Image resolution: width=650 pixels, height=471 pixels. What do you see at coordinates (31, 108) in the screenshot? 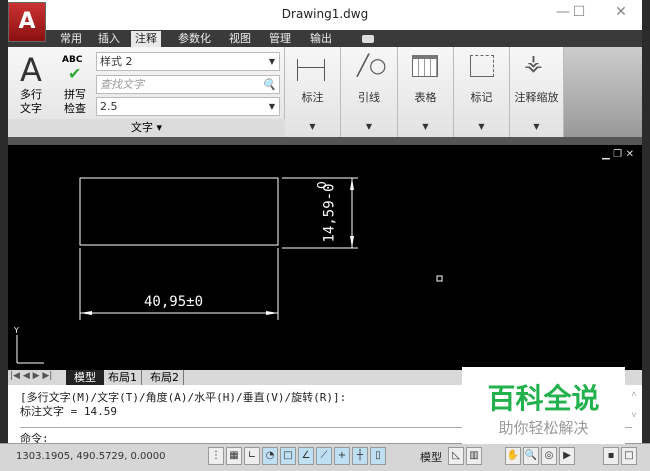
I see `mtext-label2: 文字` at bounding box center [31, 108].